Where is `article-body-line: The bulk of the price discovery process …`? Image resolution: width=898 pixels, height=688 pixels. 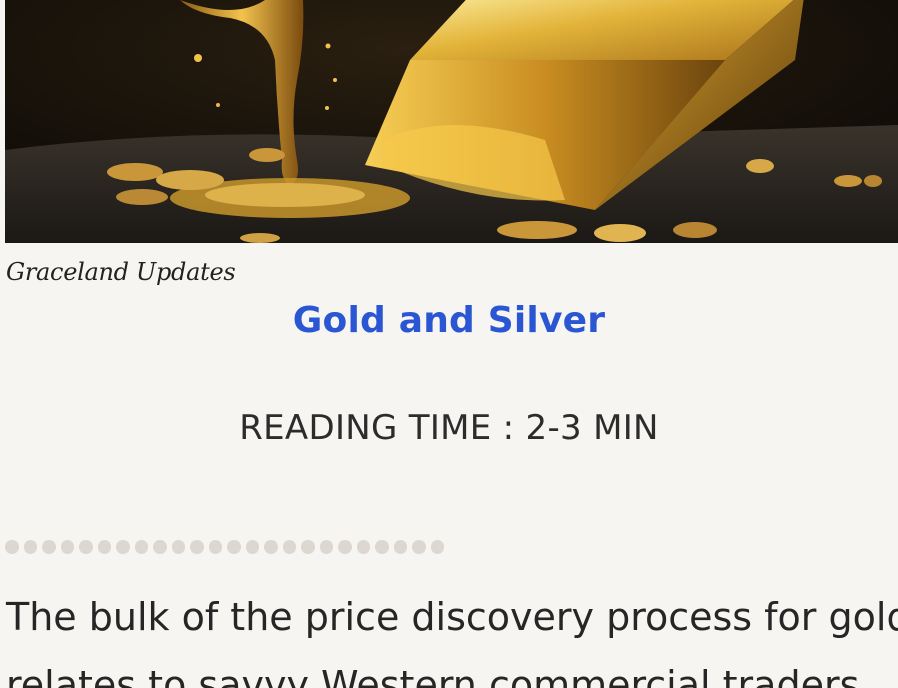
article-body-line: The bulk of the price discovery process … is located at coordinates (452, 617).